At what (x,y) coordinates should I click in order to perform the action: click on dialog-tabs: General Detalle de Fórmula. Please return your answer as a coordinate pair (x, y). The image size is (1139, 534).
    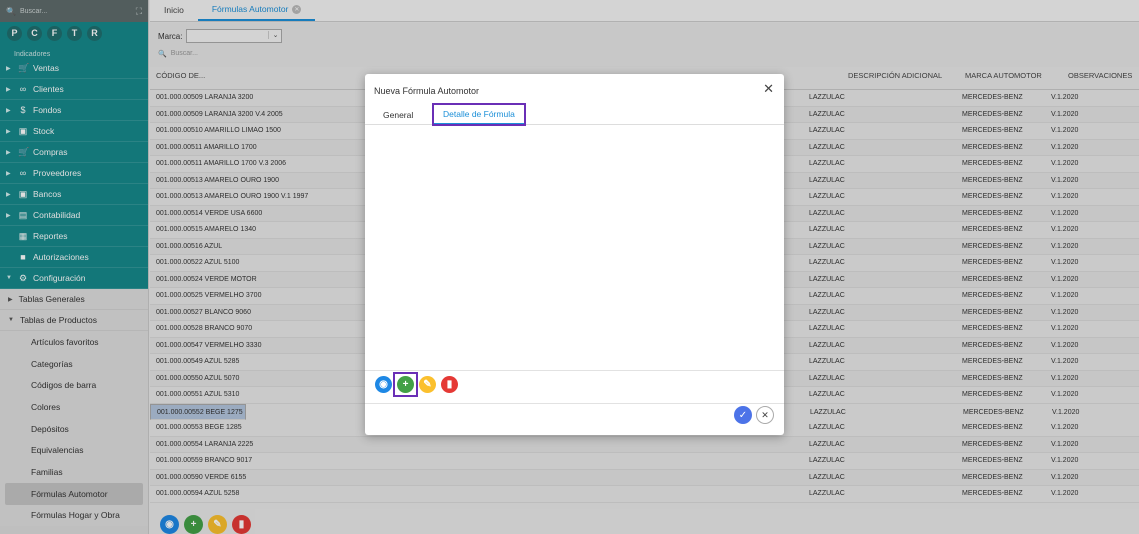
    Looking at the image, I should click on (574, 114).